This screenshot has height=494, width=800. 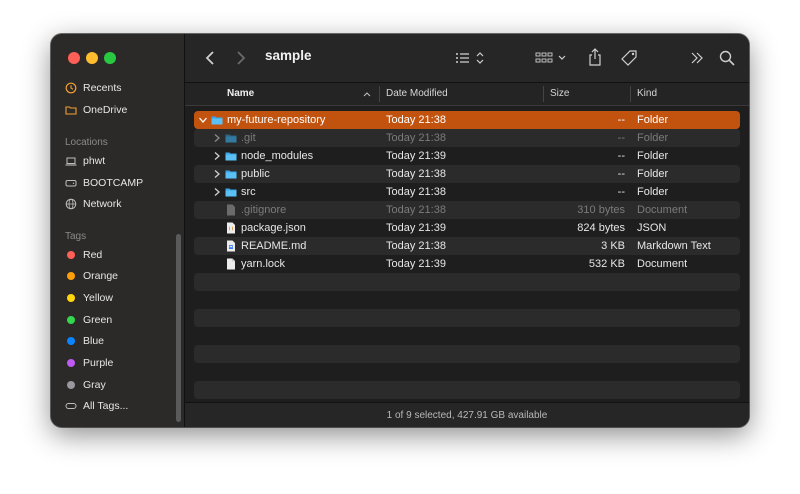 I want to click on tag-gray: Gray, so click(x=85, y=385).